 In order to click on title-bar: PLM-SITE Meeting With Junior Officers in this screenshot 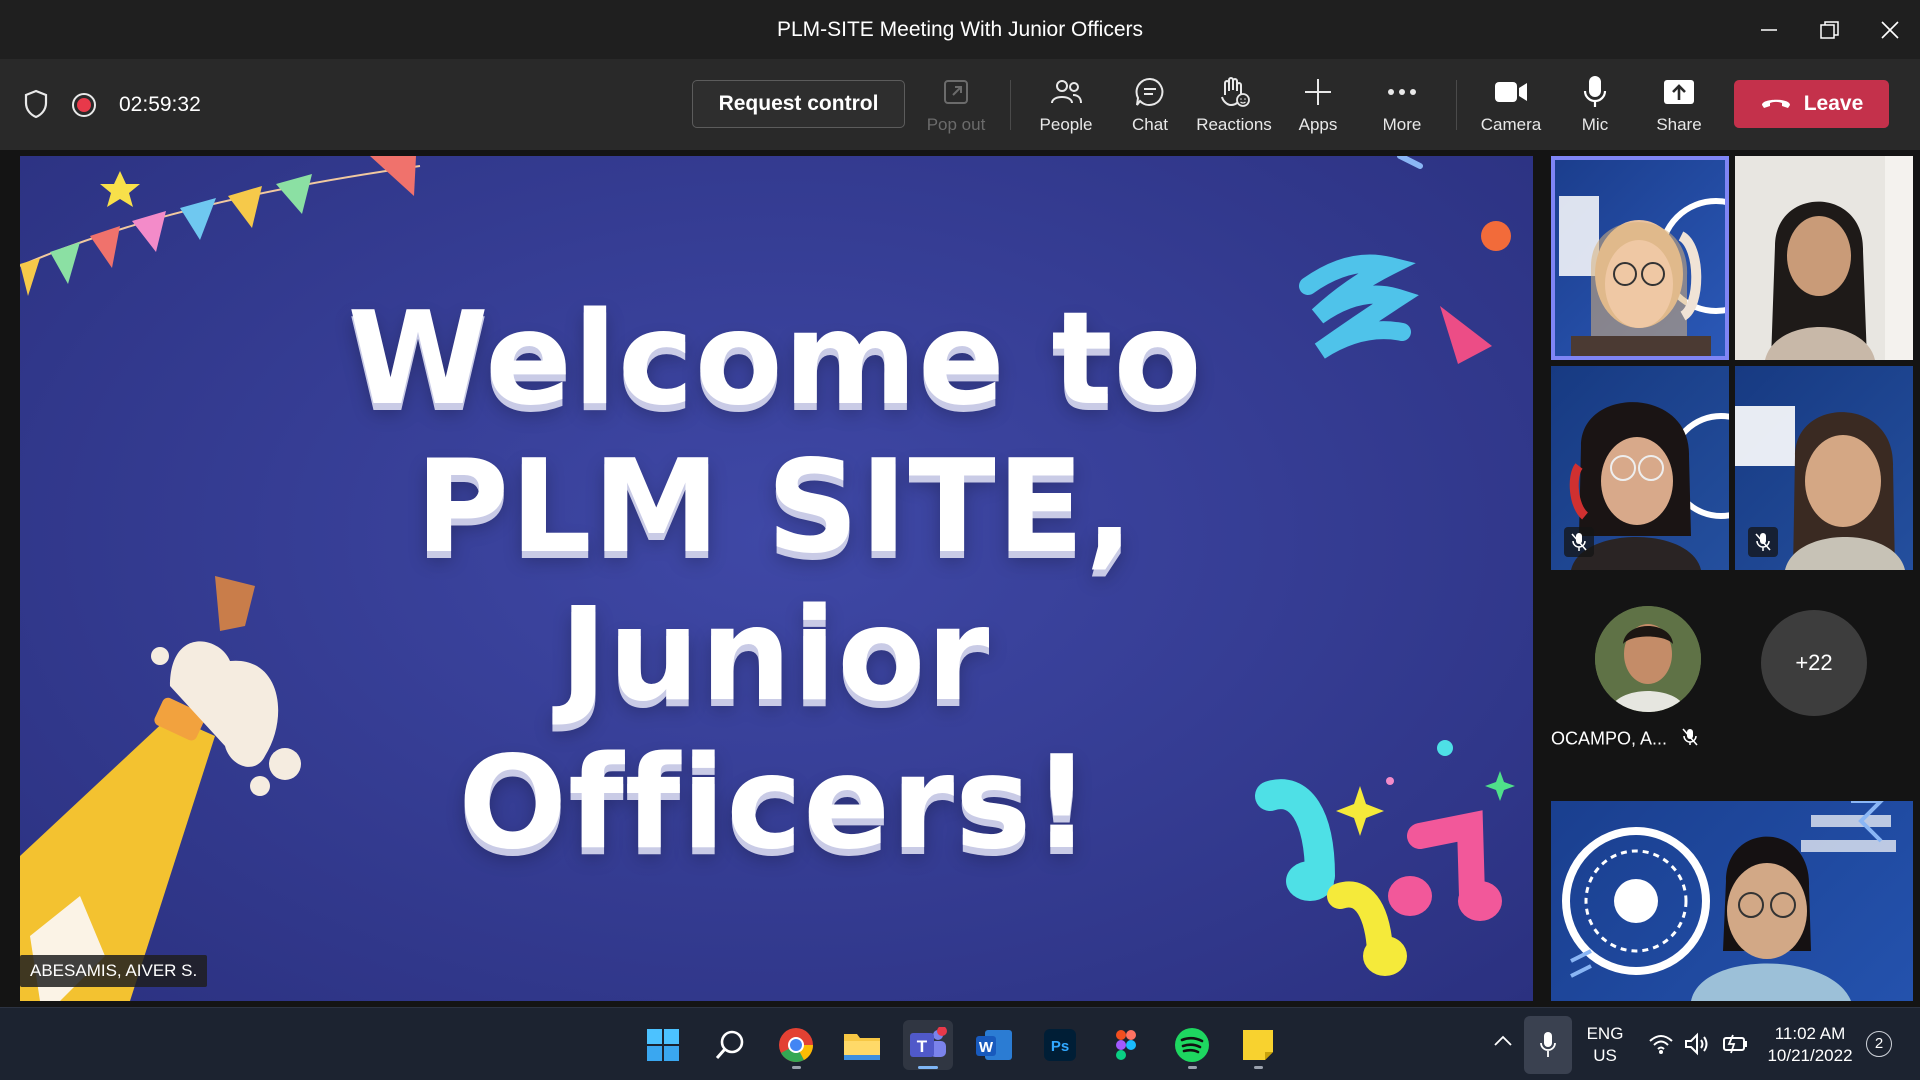, I will do `click(960, 29)`.